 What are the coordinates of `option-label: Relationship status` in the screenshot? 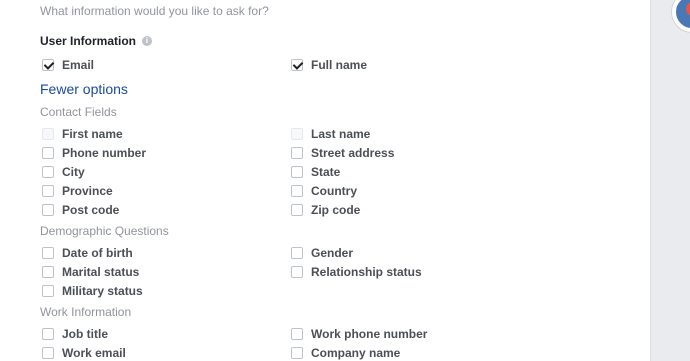 It's located at (366, 272).